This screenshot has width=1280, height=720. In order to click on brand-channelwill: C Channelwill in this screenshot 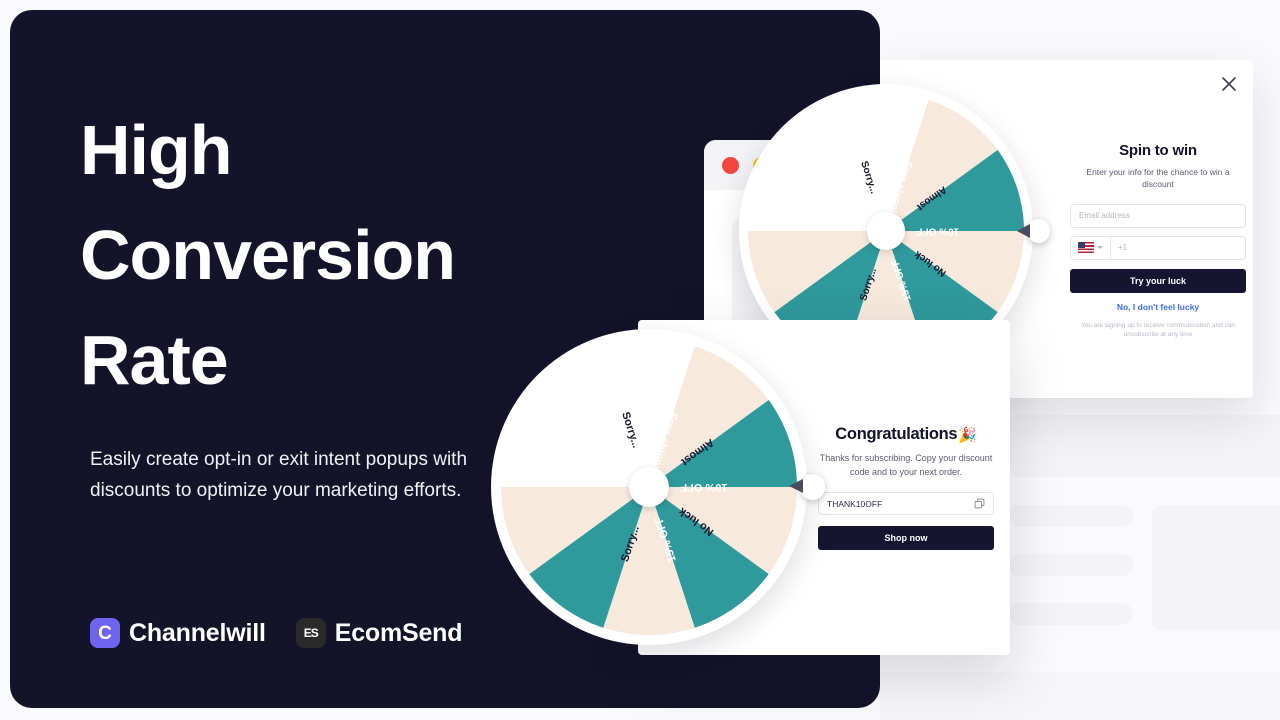, I will do `click(178, 633)`.